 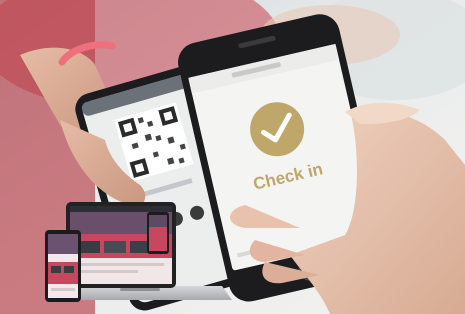 I want to click on mockup-tablet-hero, so click(x=63, y=244).